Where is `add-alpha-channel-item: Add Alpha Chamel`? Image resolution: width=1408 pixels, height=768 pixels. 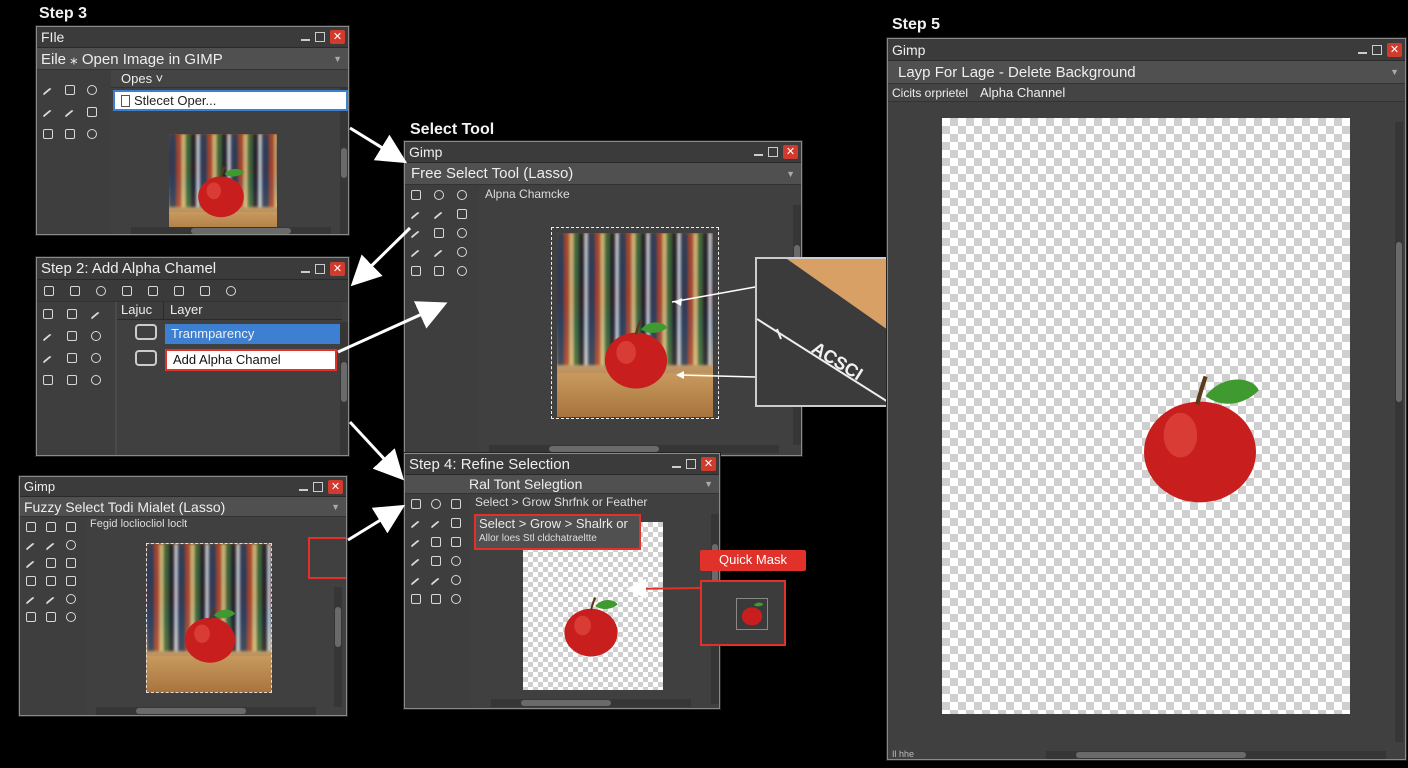
add-alpha-channel-item: Add Alpha Chamel is located at coordinates (251, 360).